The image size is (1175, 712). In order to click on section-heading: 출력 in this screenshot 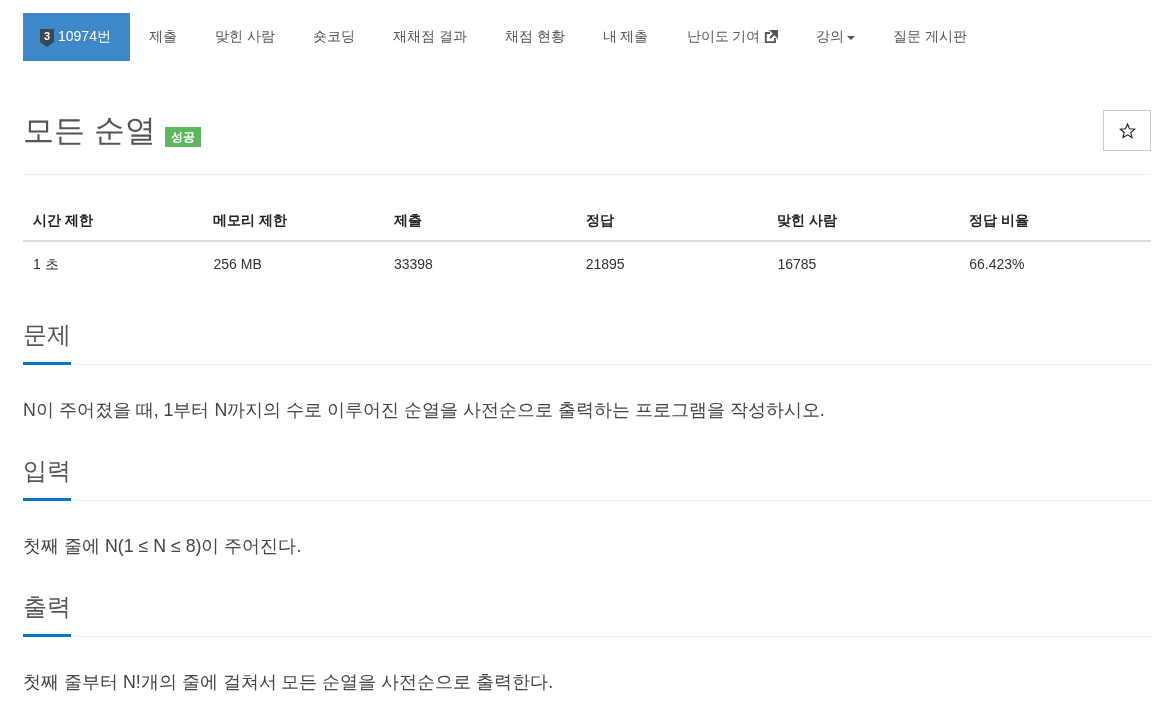, I will do `click(47, 614)`.